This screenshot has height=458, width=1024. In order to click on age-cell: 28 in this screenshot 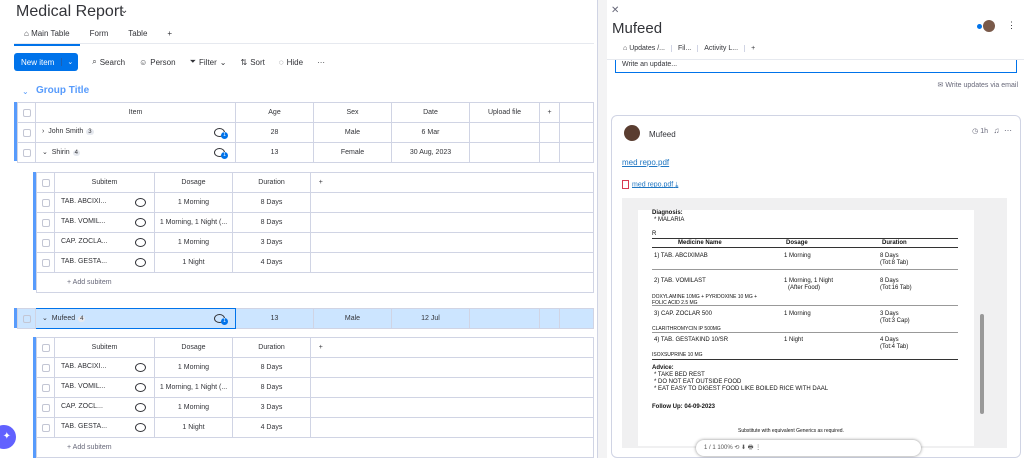, I will do `click(274, 132)`.